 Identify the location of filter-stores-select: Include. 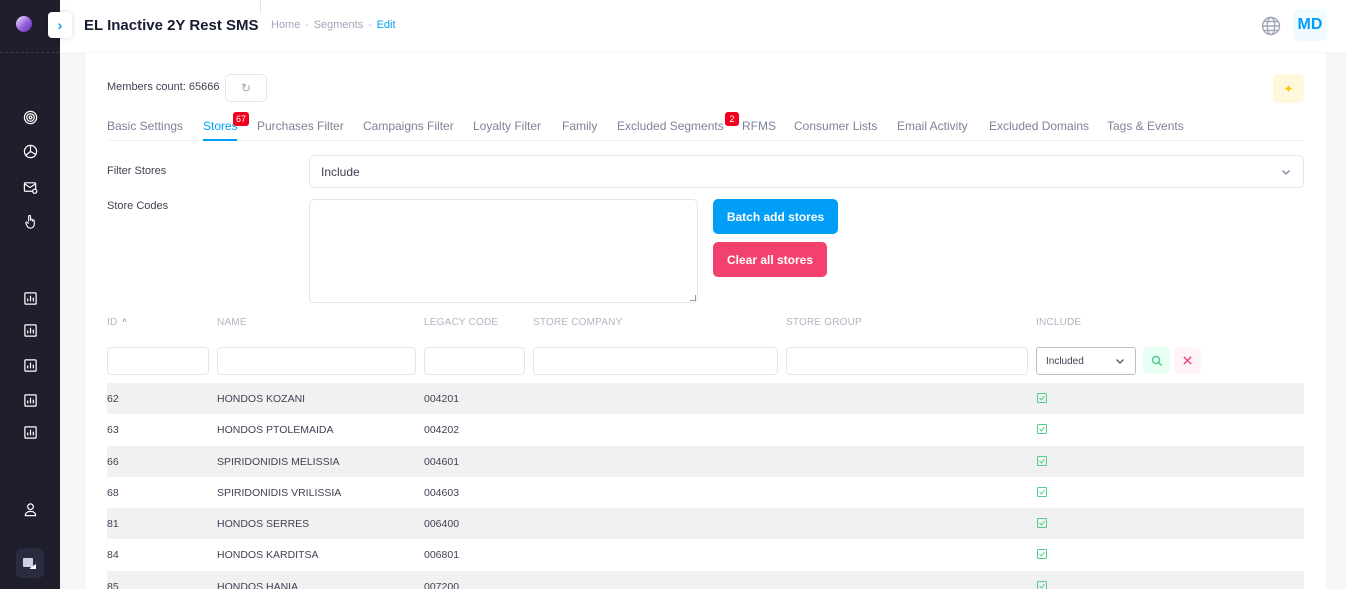
(806, 171).